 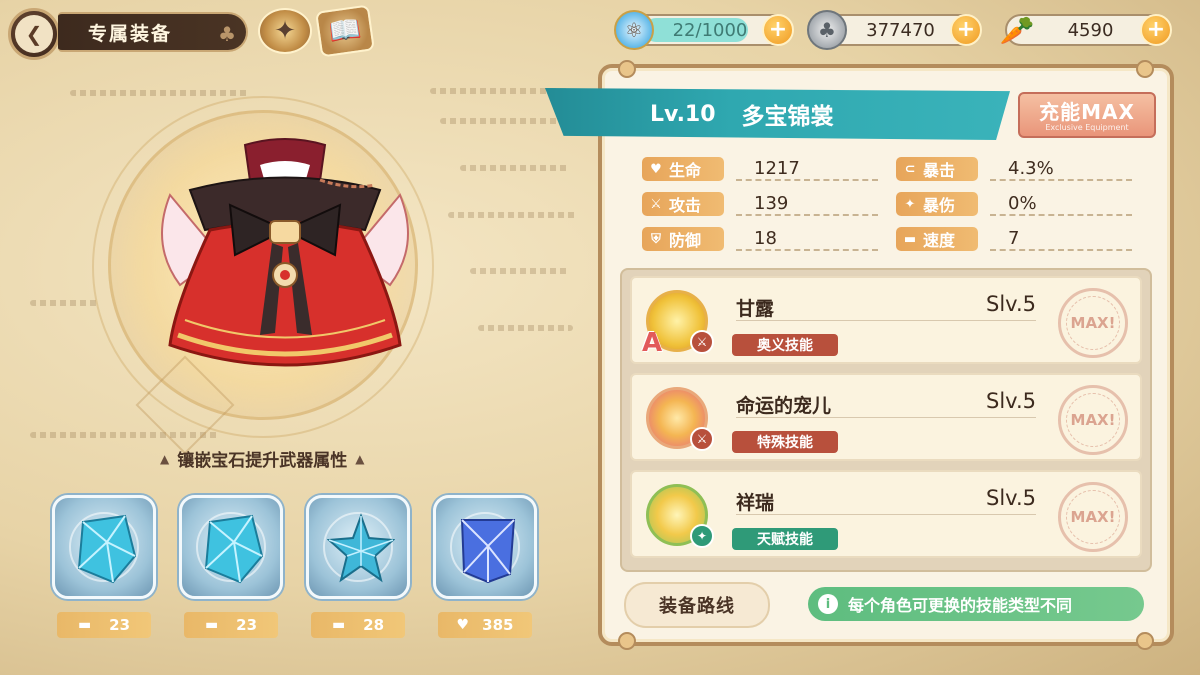 I want to click on item-name: 多宝锦裳, so click(x=787, y=117).